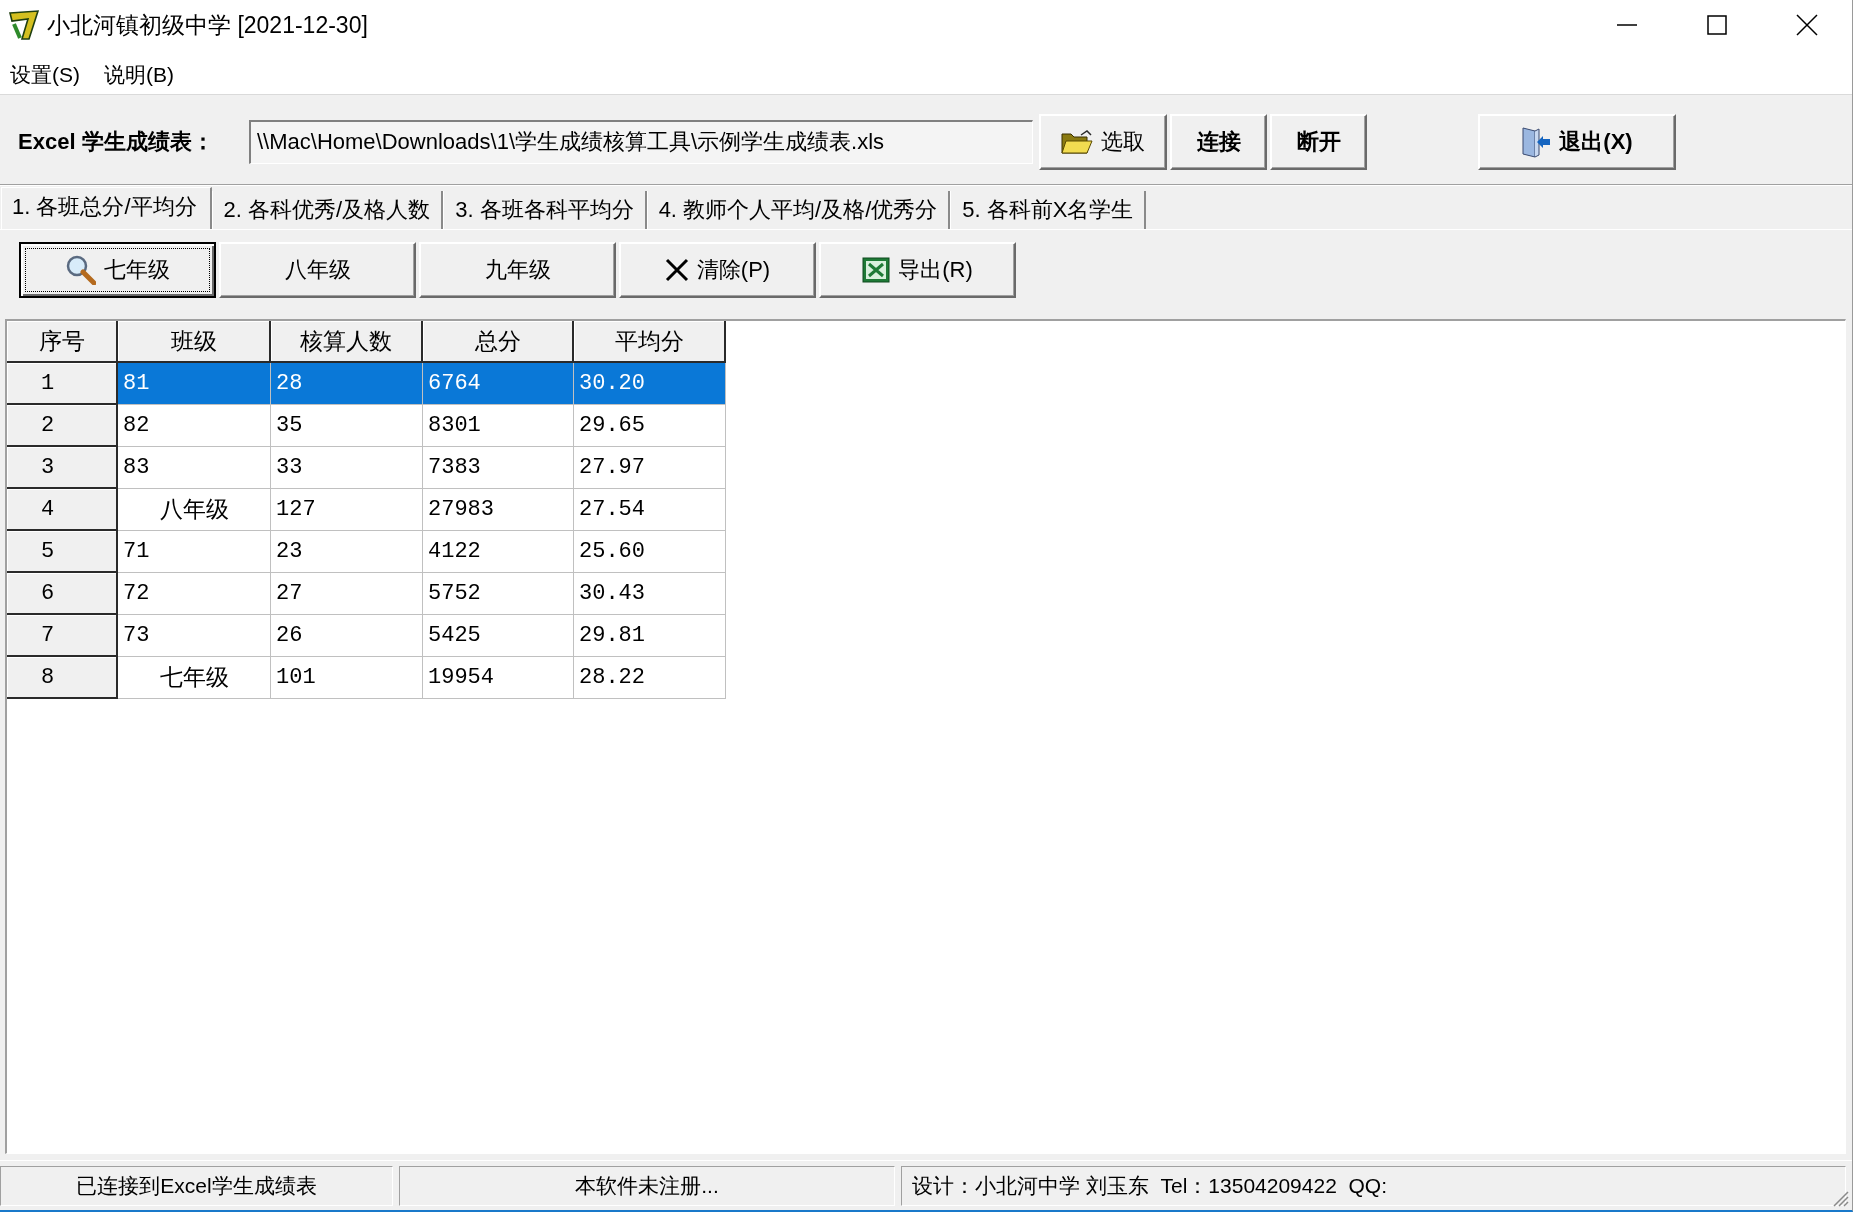 The image size is (1858, 1212). Describe the element at coordinates (62, 468) in the screenshot. I see `row-number-cell: 3` at that location.